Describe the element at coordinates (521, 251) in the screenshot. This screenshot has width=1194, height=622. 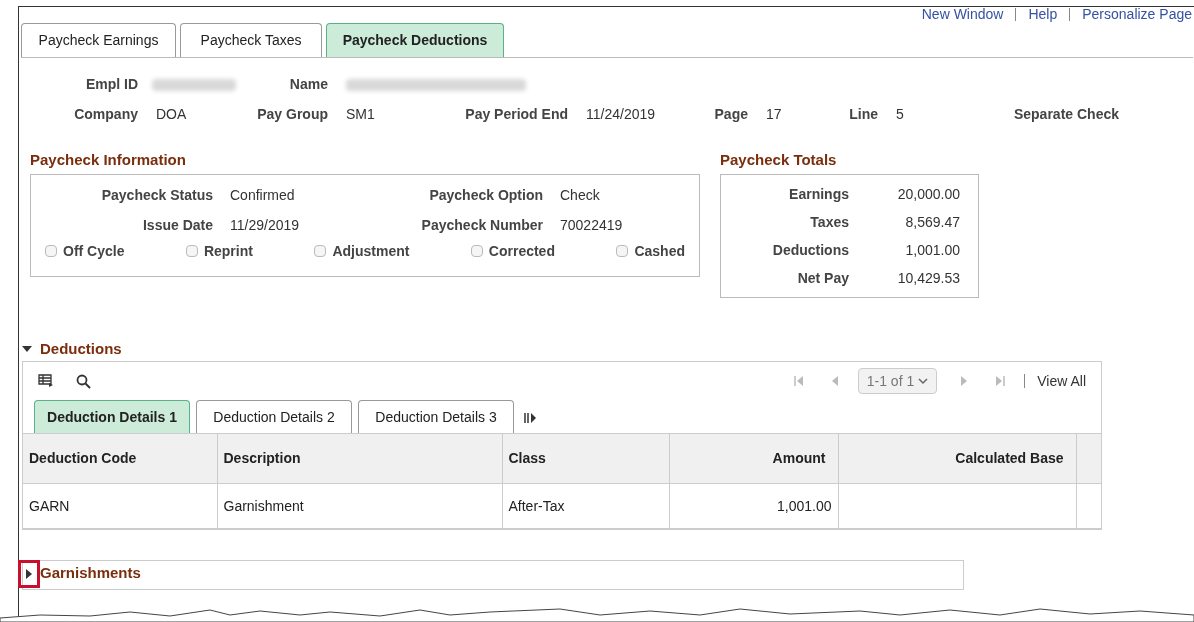
I see `checkbox-label: Corrected` at that location.